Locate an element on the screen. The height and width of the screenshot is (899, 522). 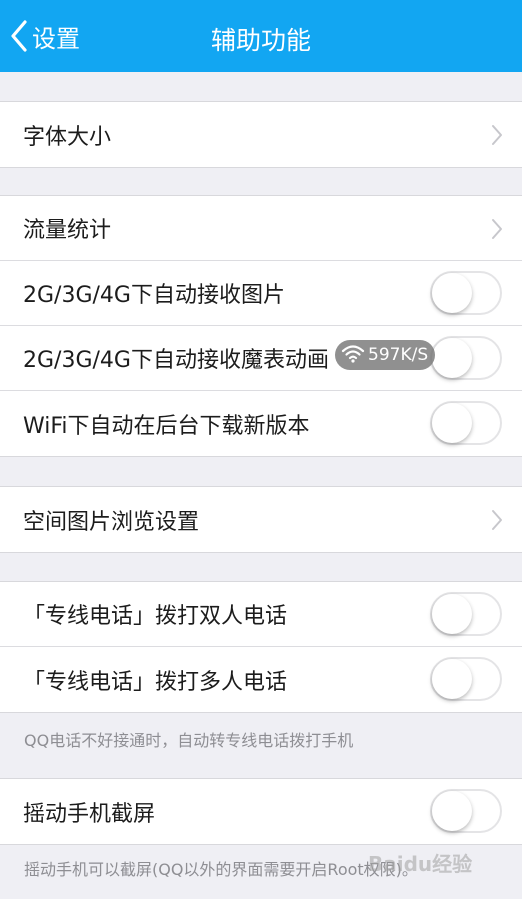
section-space: 空间图片浏览设置 is located at coordinates (261, 519).